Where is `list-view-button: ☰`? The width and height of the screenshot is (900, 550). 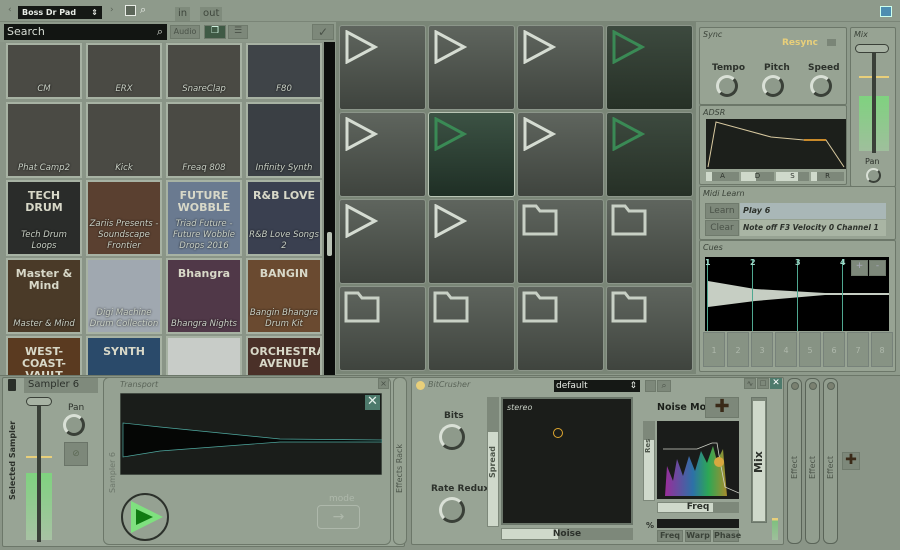
list-view-button: ☰ is located at coordinates (238, 32).